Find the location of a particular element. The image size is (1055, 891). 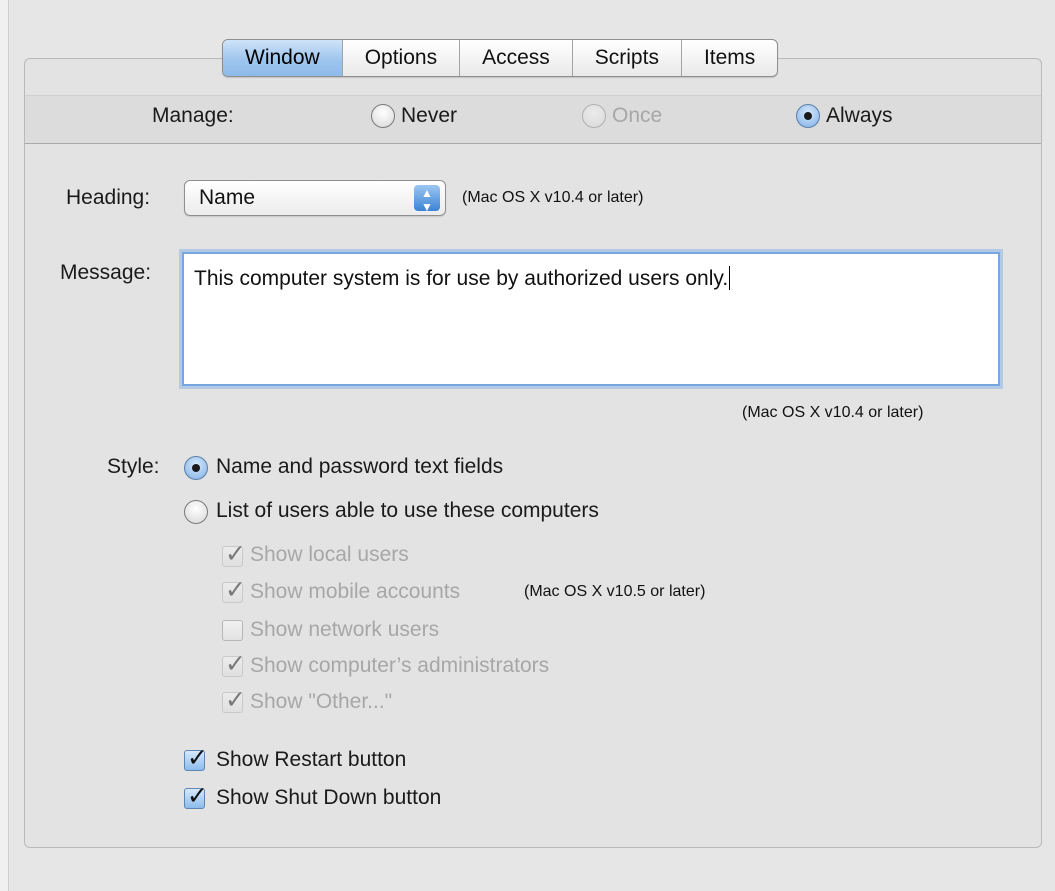

manage-always-radio is located at coordinates (808, 116).